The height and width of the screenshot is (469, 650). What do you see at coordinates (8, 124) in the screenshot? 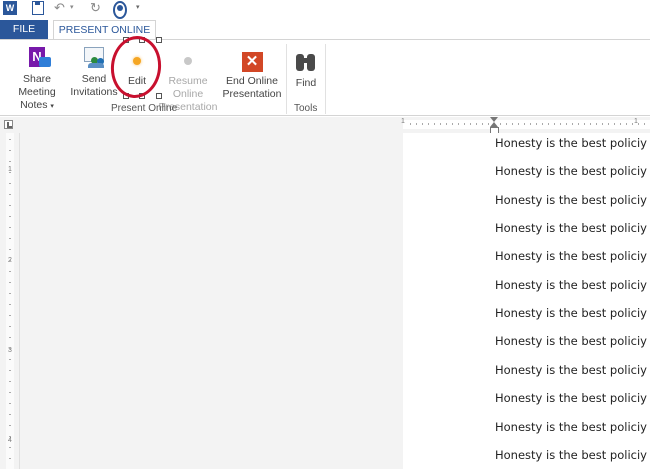
I see `tab-selector-icon` at bounding box center [8, 124].